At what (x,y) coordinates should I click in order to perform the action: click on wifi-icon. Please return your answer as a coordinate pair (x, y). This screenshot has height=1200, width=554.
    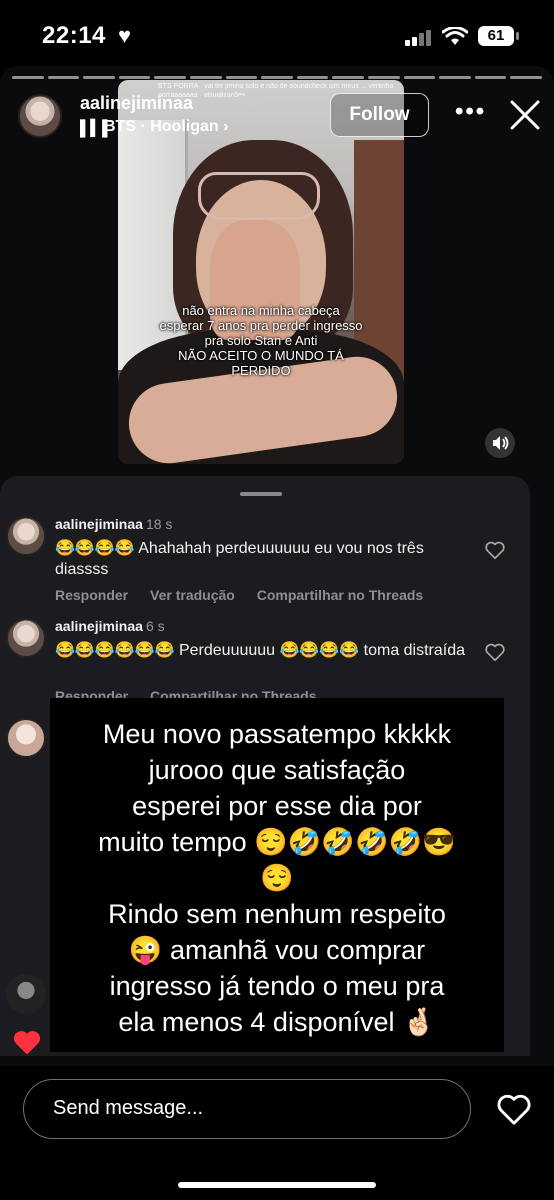
    Looking at the image, I should click on (455, 36).